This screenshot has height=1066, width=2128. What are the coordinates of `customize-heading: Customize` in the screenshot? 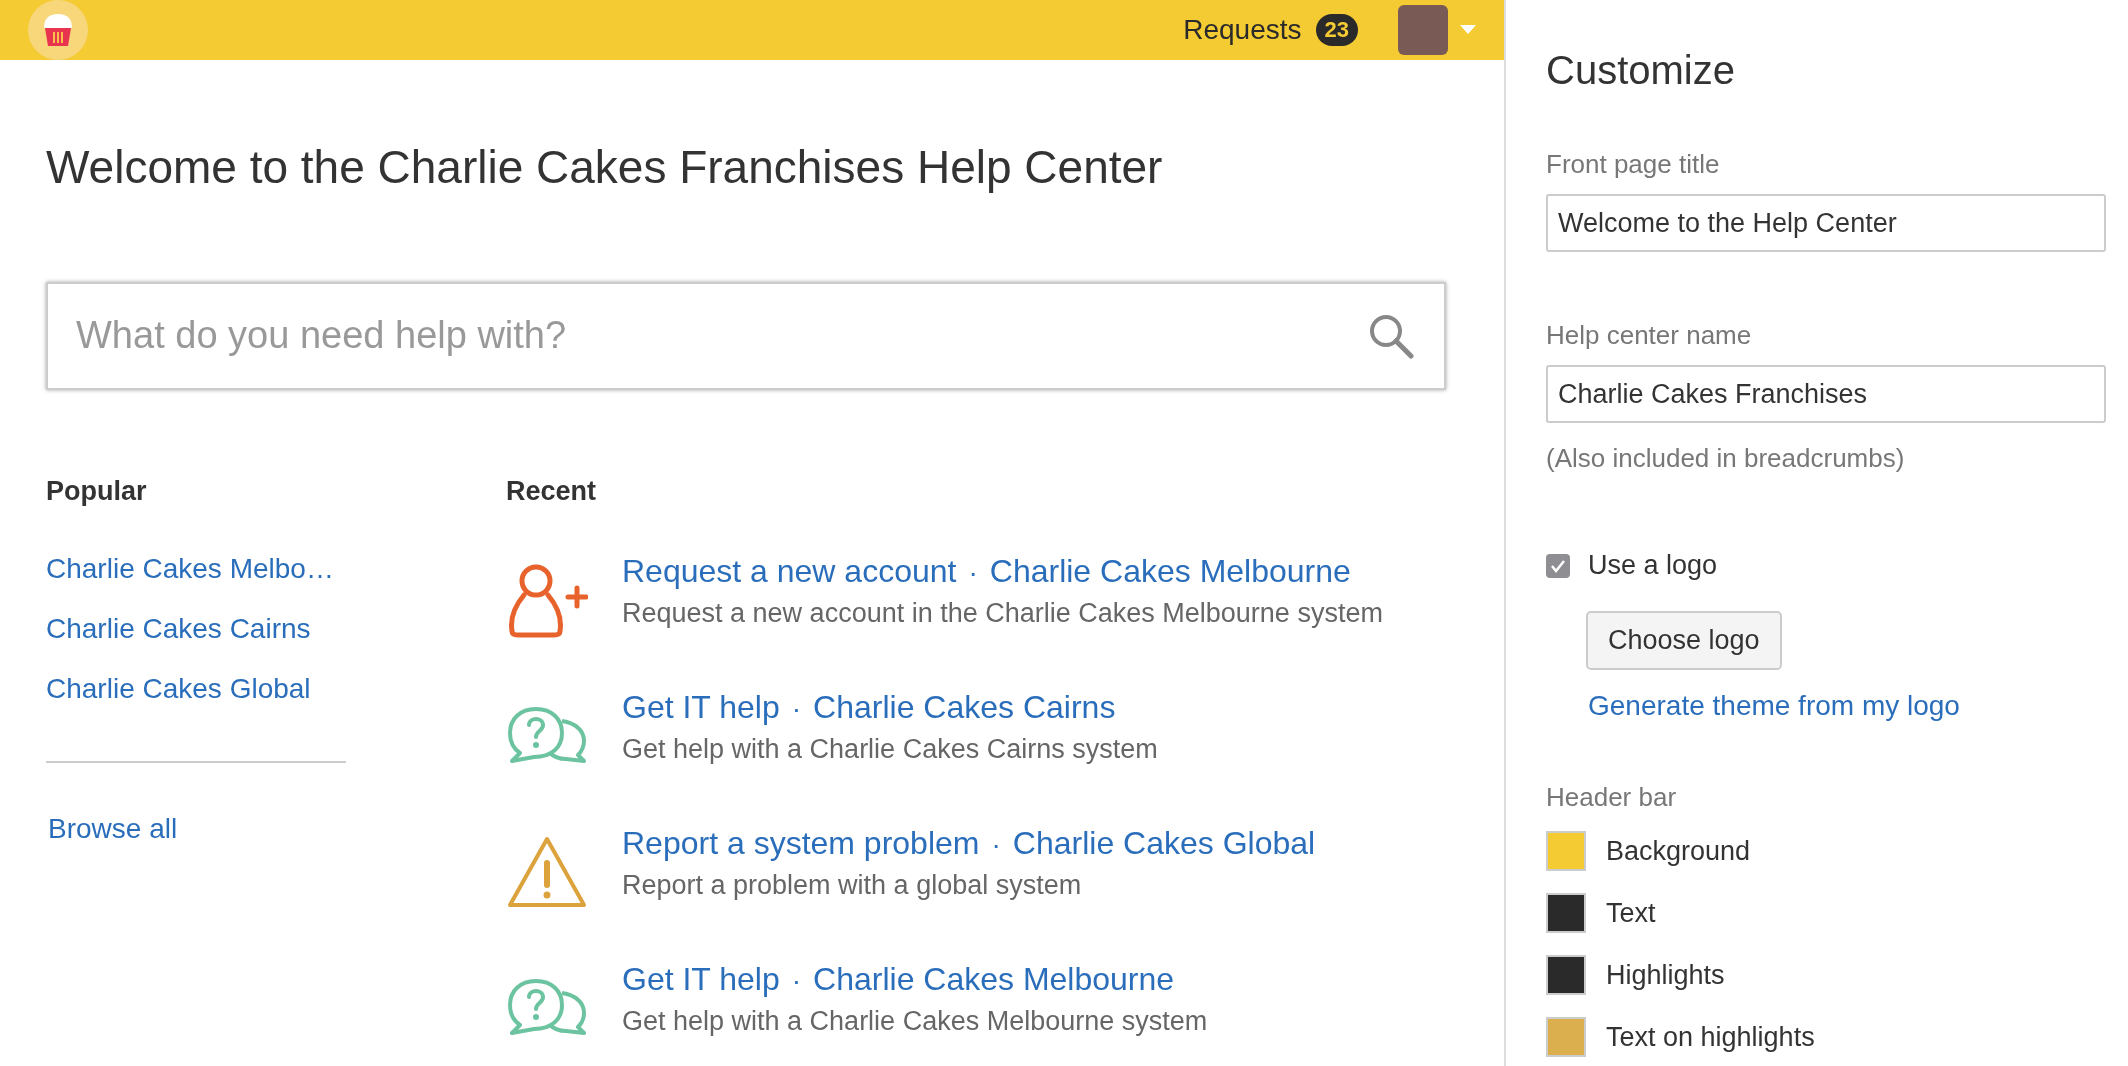 It's located at (1641, 70).